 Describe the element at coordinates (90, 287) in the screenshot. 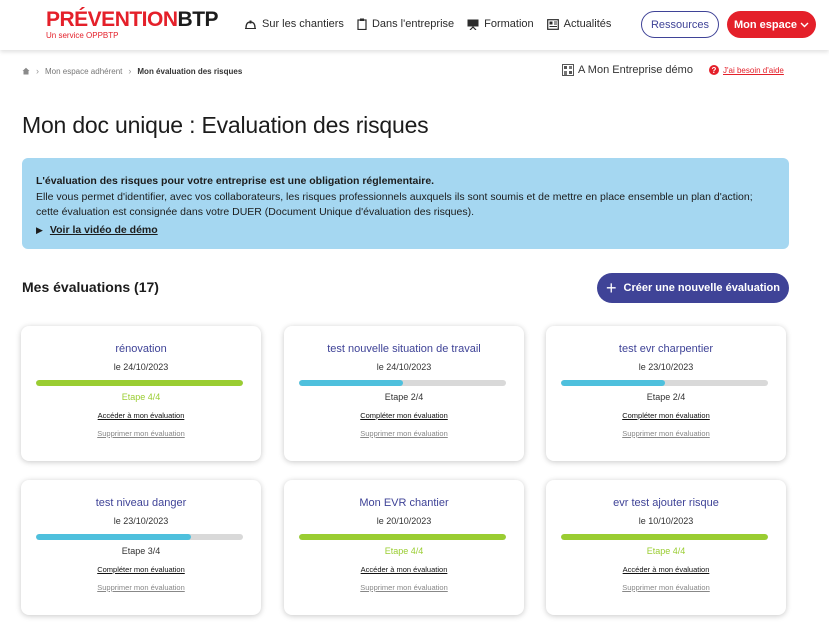

I see `evaluations-title: Mes évaluations (17)` at that location.